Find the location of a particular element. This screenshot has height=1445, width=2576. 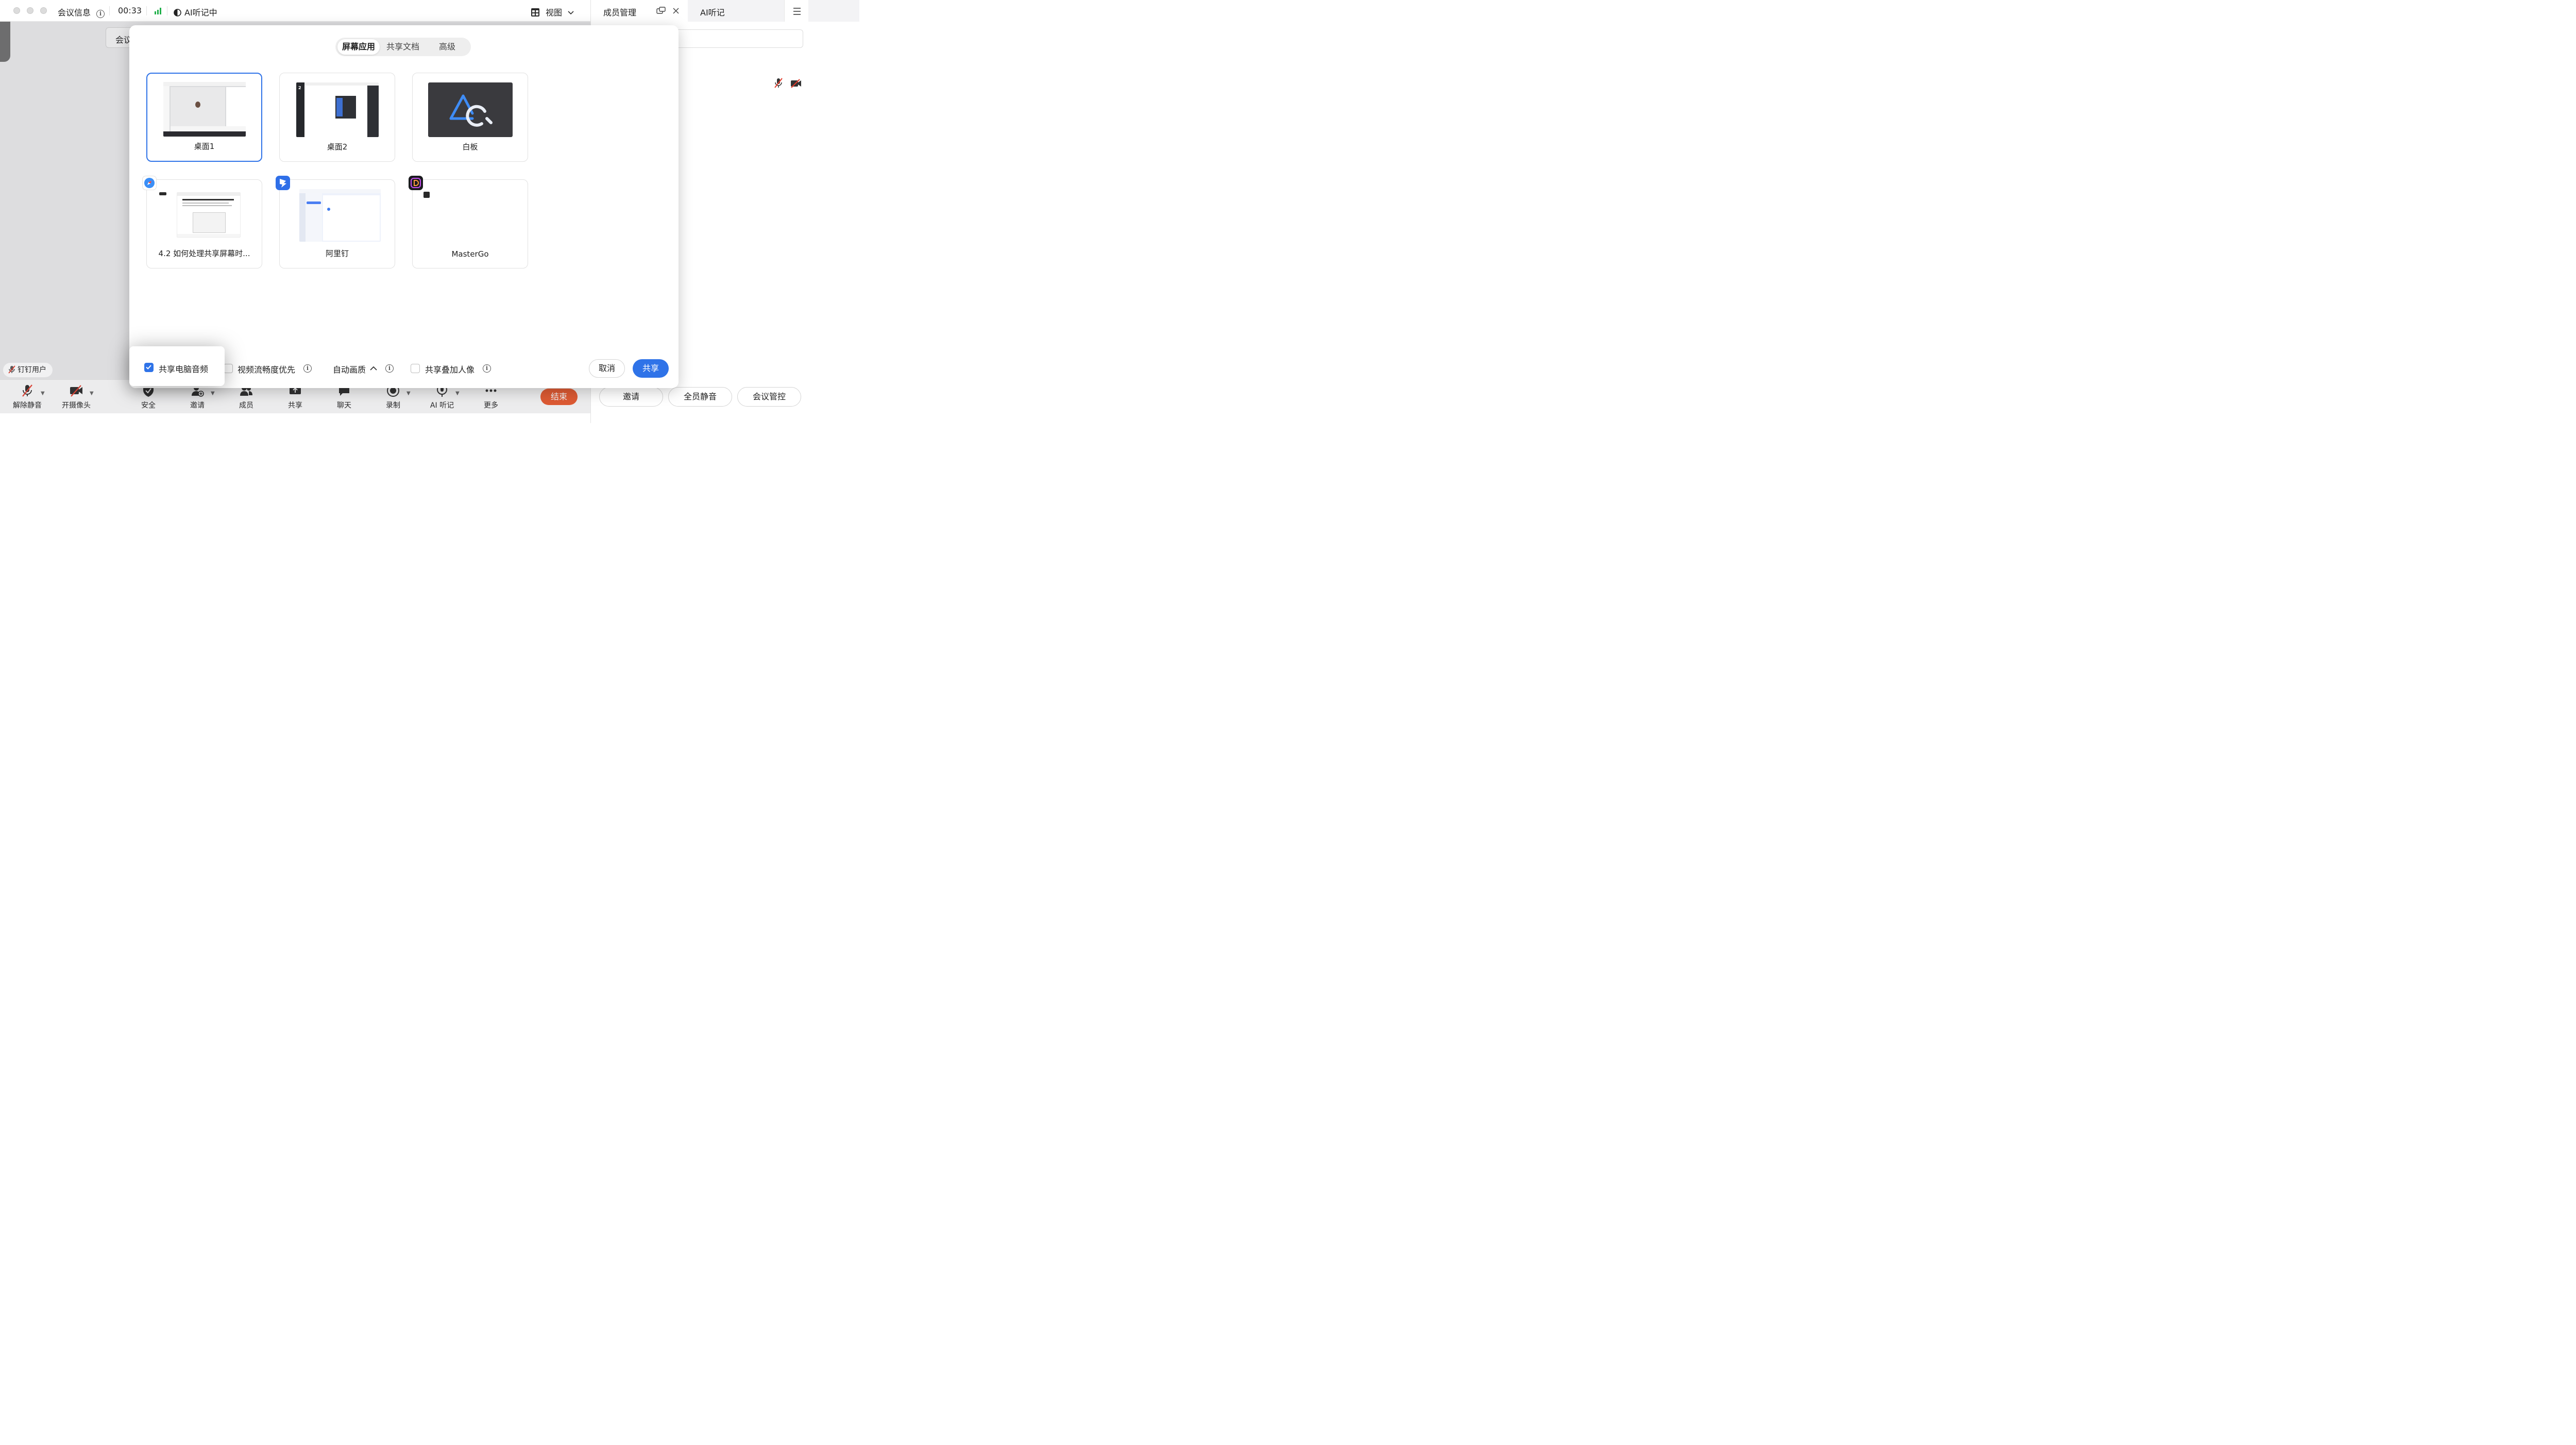

view-menu-button: 视图 is located at coordinates (552, 12).